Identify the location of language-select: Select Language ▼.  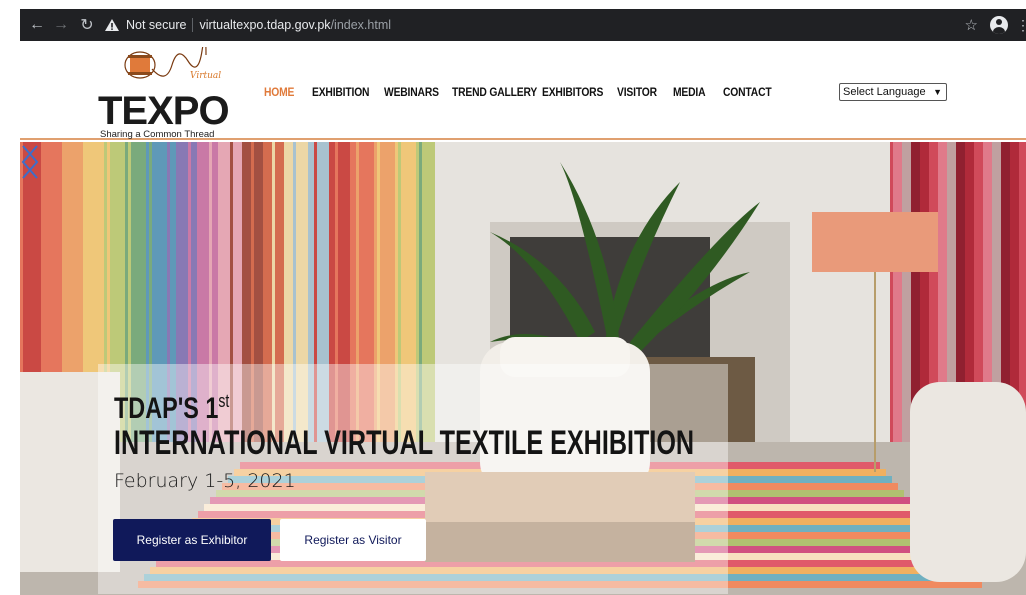
(893, 92).